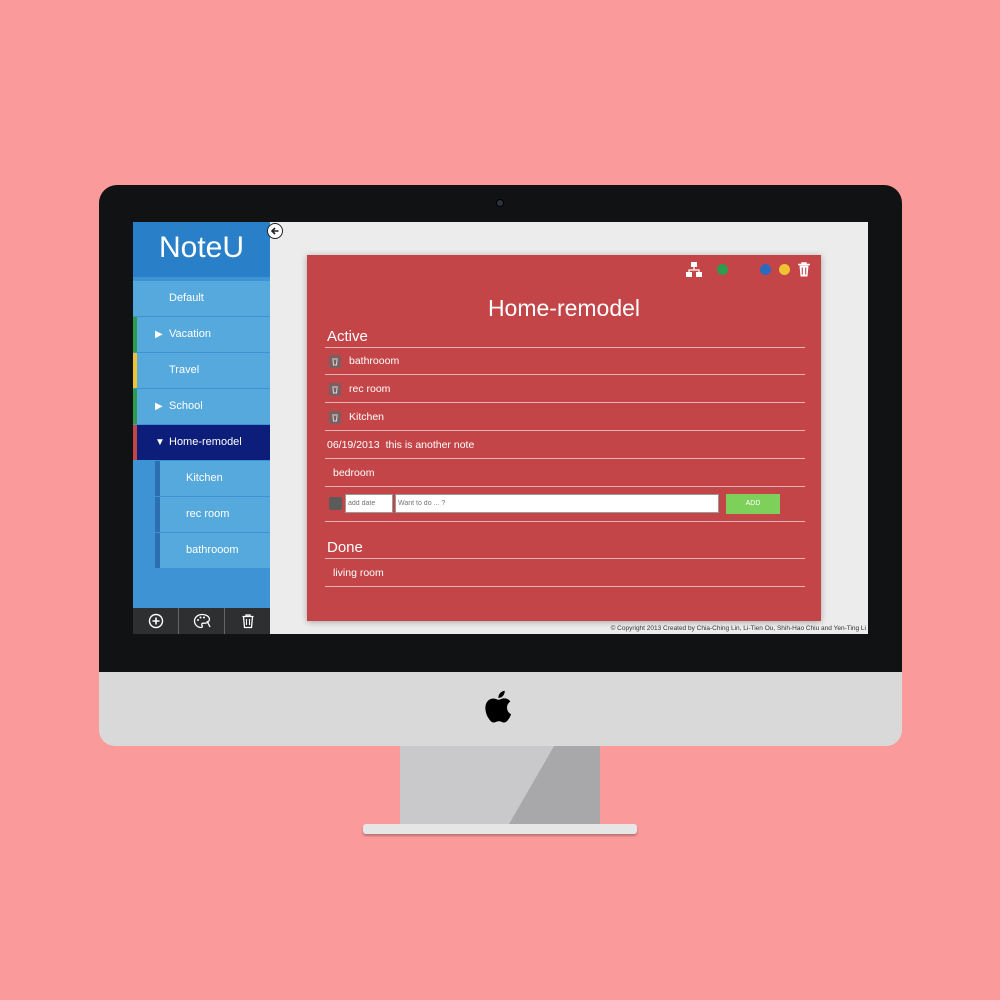  What do you see at coordinates (374, 361) in the screenshot?
I see `todo-text: bathrooom` at bounding box center [374, 361].